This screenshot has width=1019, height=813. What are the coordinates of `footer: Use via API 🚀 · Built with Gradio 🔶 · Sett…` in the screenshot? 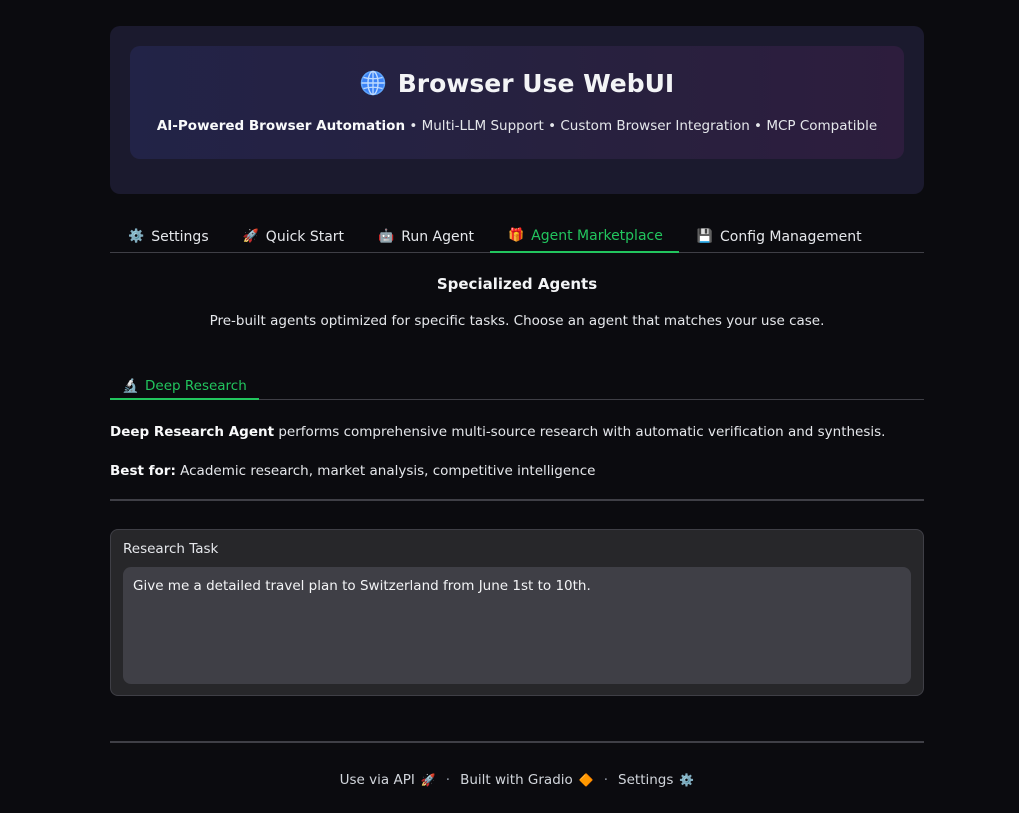 It's located at (517, 780).